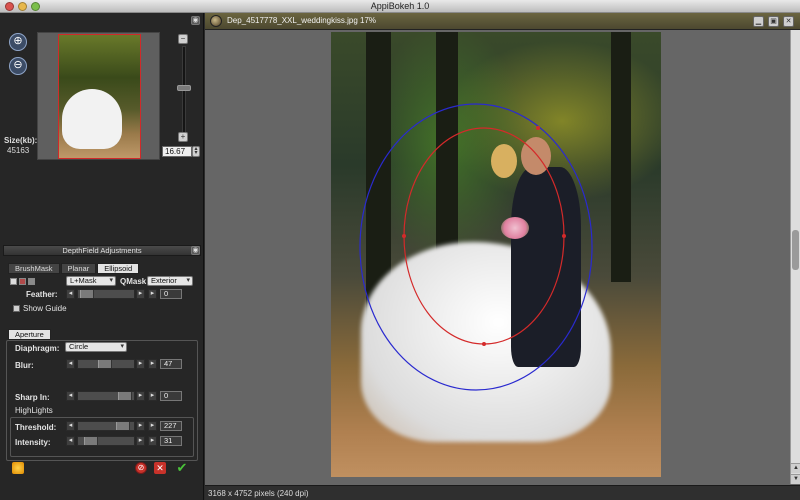 The image size is (800, 500). I want to click on vertical-scrollbar: ▲ ▼, so click(795, 257).